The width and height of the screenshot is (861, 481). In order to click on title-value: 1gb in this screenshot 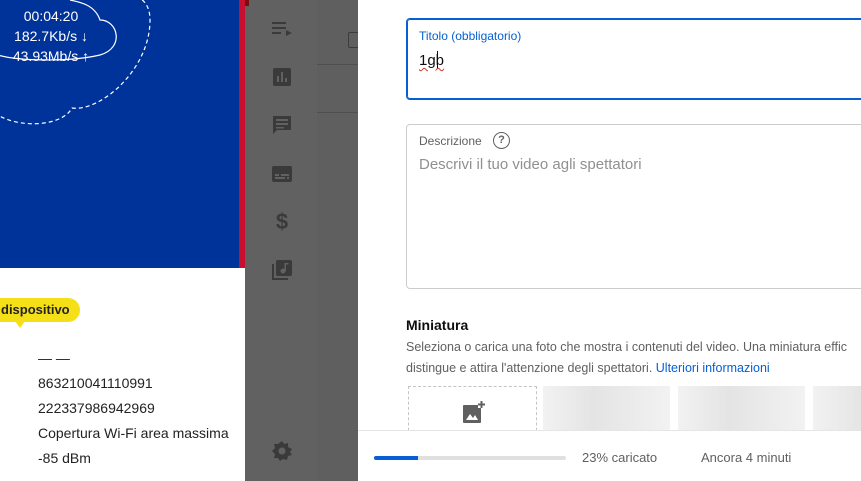, I will do `click(432, 60)`.